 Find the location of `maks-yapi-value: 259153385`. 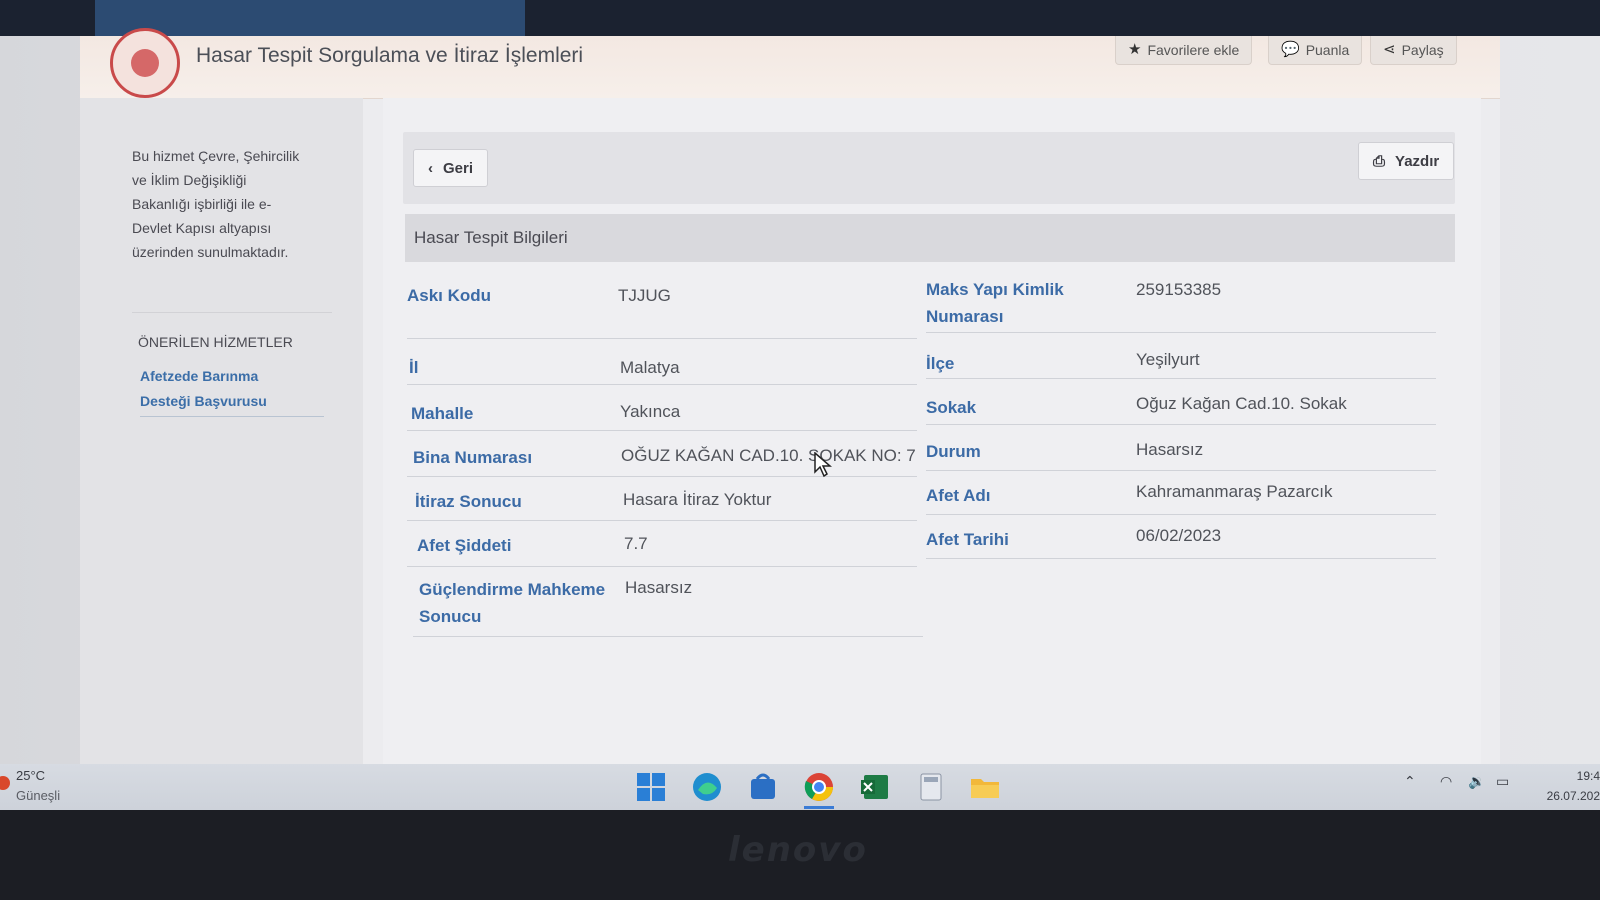

maks-yapi-value: 259153385 is located at coordinates (1179, 289).